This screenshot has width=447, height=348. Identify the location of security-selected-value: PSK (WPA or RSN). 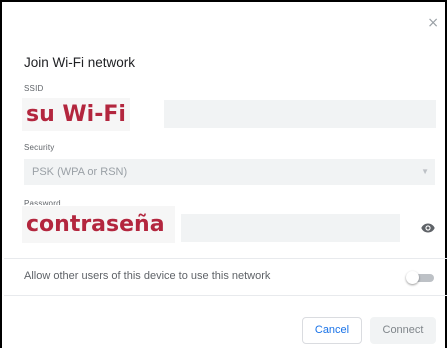
(80, 172).